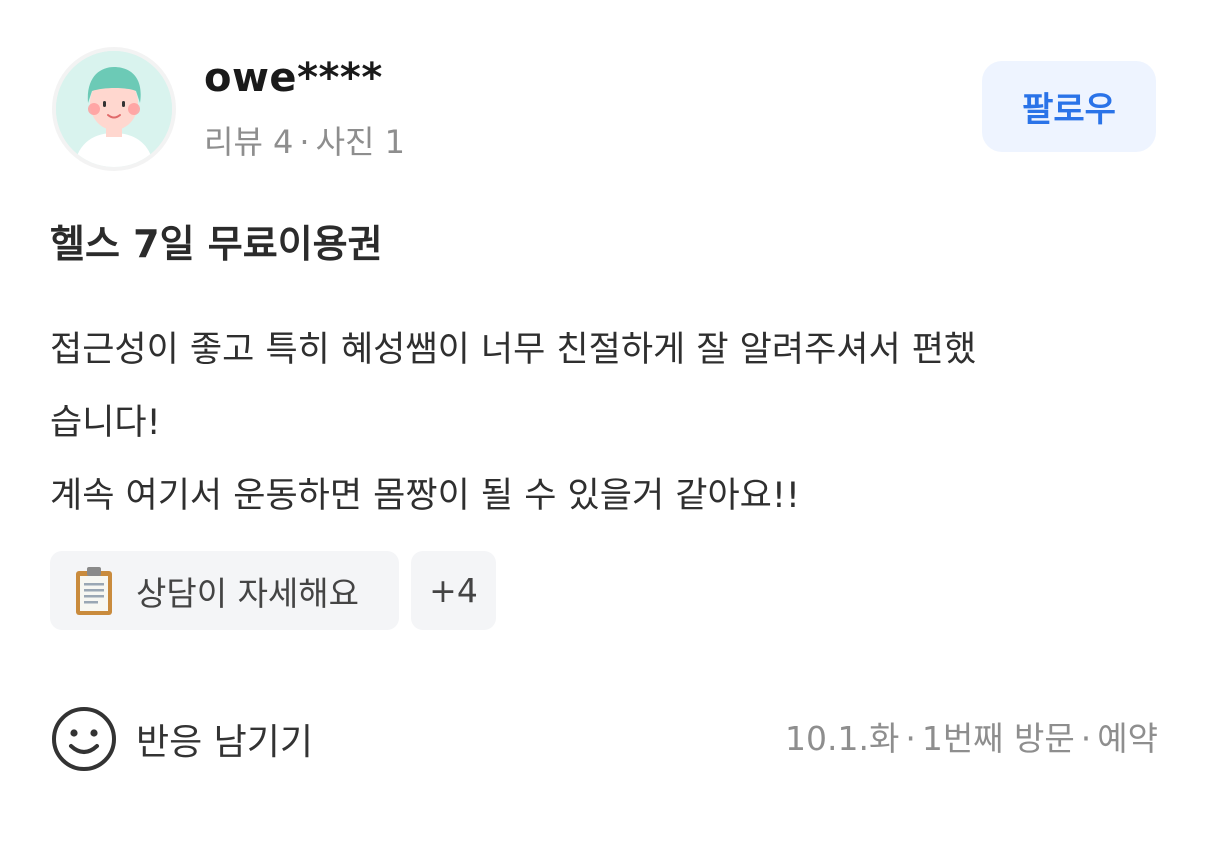  What do you see at coordinates (842, 738) in the screenshot?
I see `visit-date: 10.1.화` at bounding box center [842, 738].